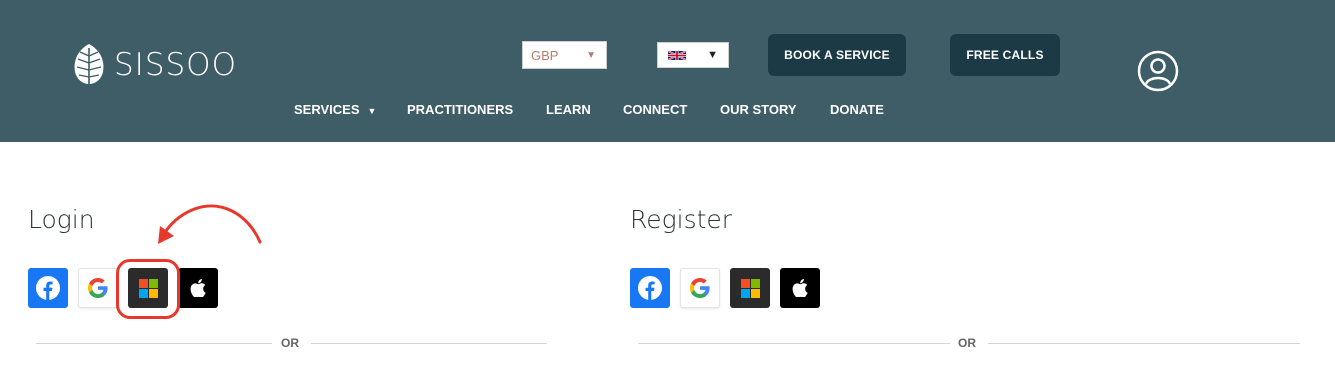 The height and width of the screenshot is (378, 1335). Describe the element at coordinates (210, 224) in the screenshot. I see `annotation-arrow-icon` at that location.